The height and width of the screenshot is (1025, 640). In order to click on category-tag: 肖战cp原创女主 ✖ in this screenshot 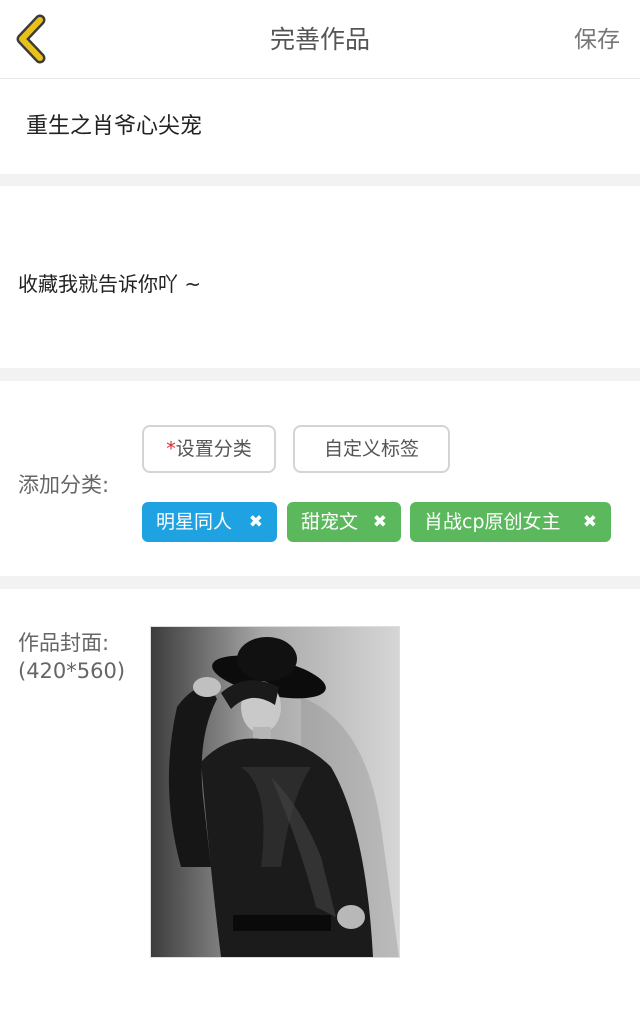, I will do `click(510, 522)`.